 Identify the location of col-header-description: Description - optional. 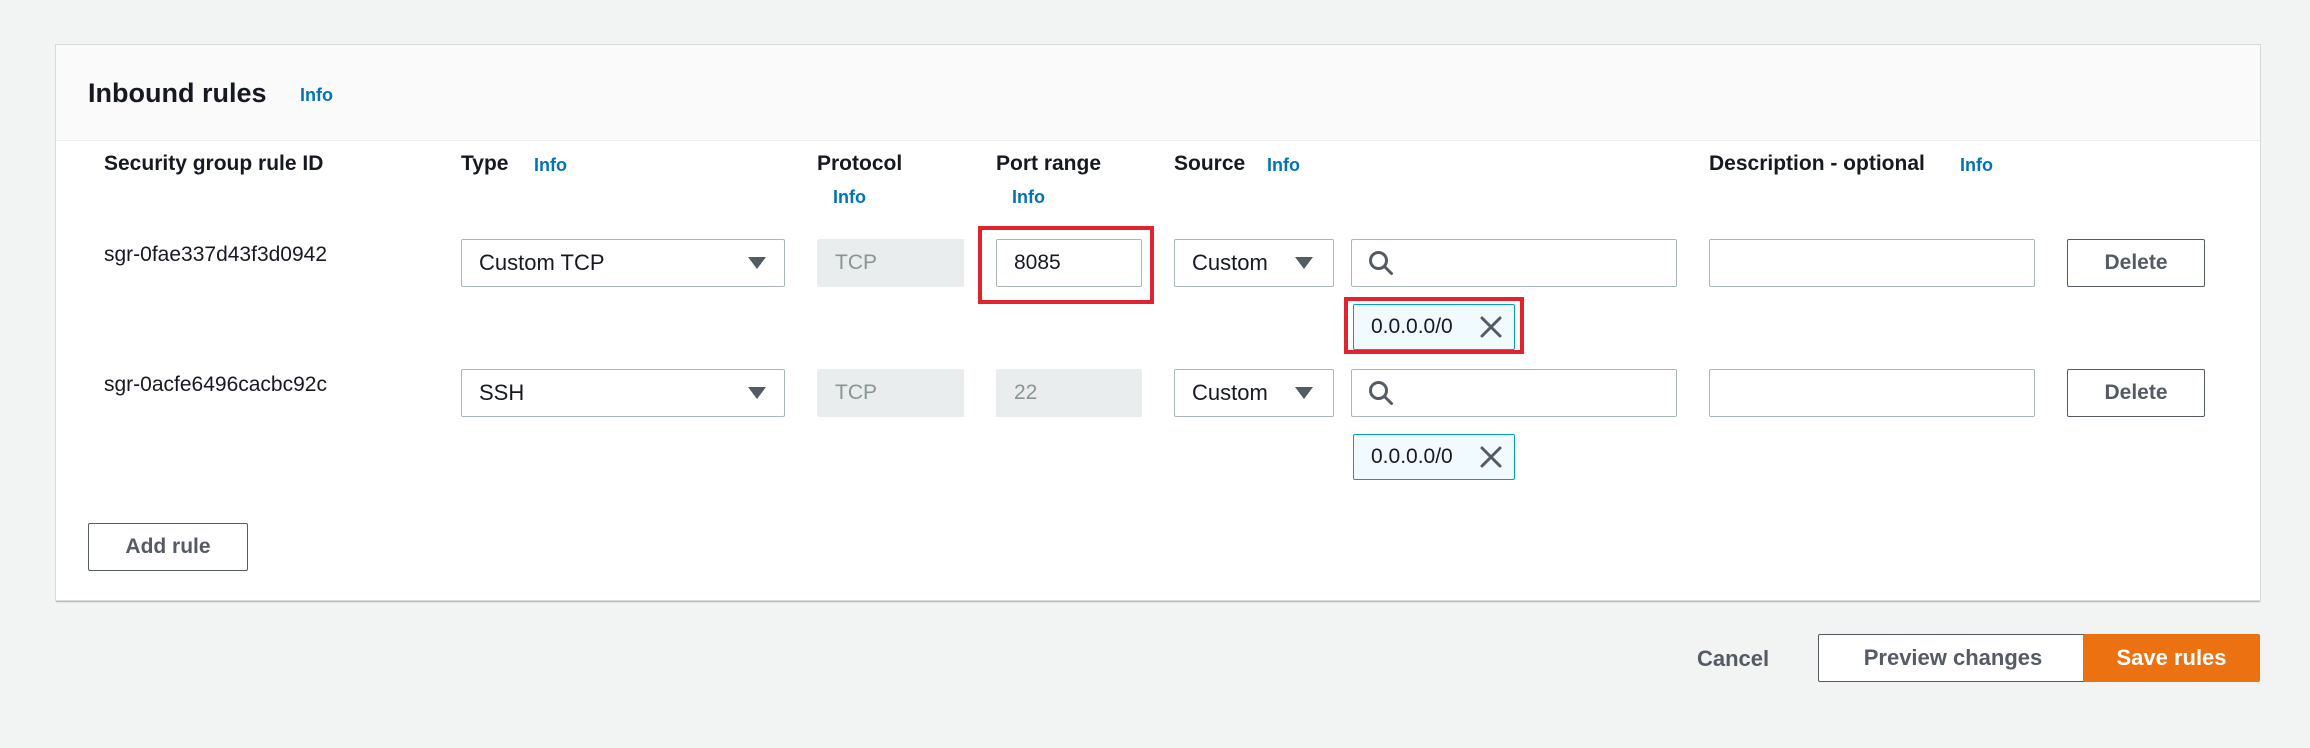
(1817, 163).